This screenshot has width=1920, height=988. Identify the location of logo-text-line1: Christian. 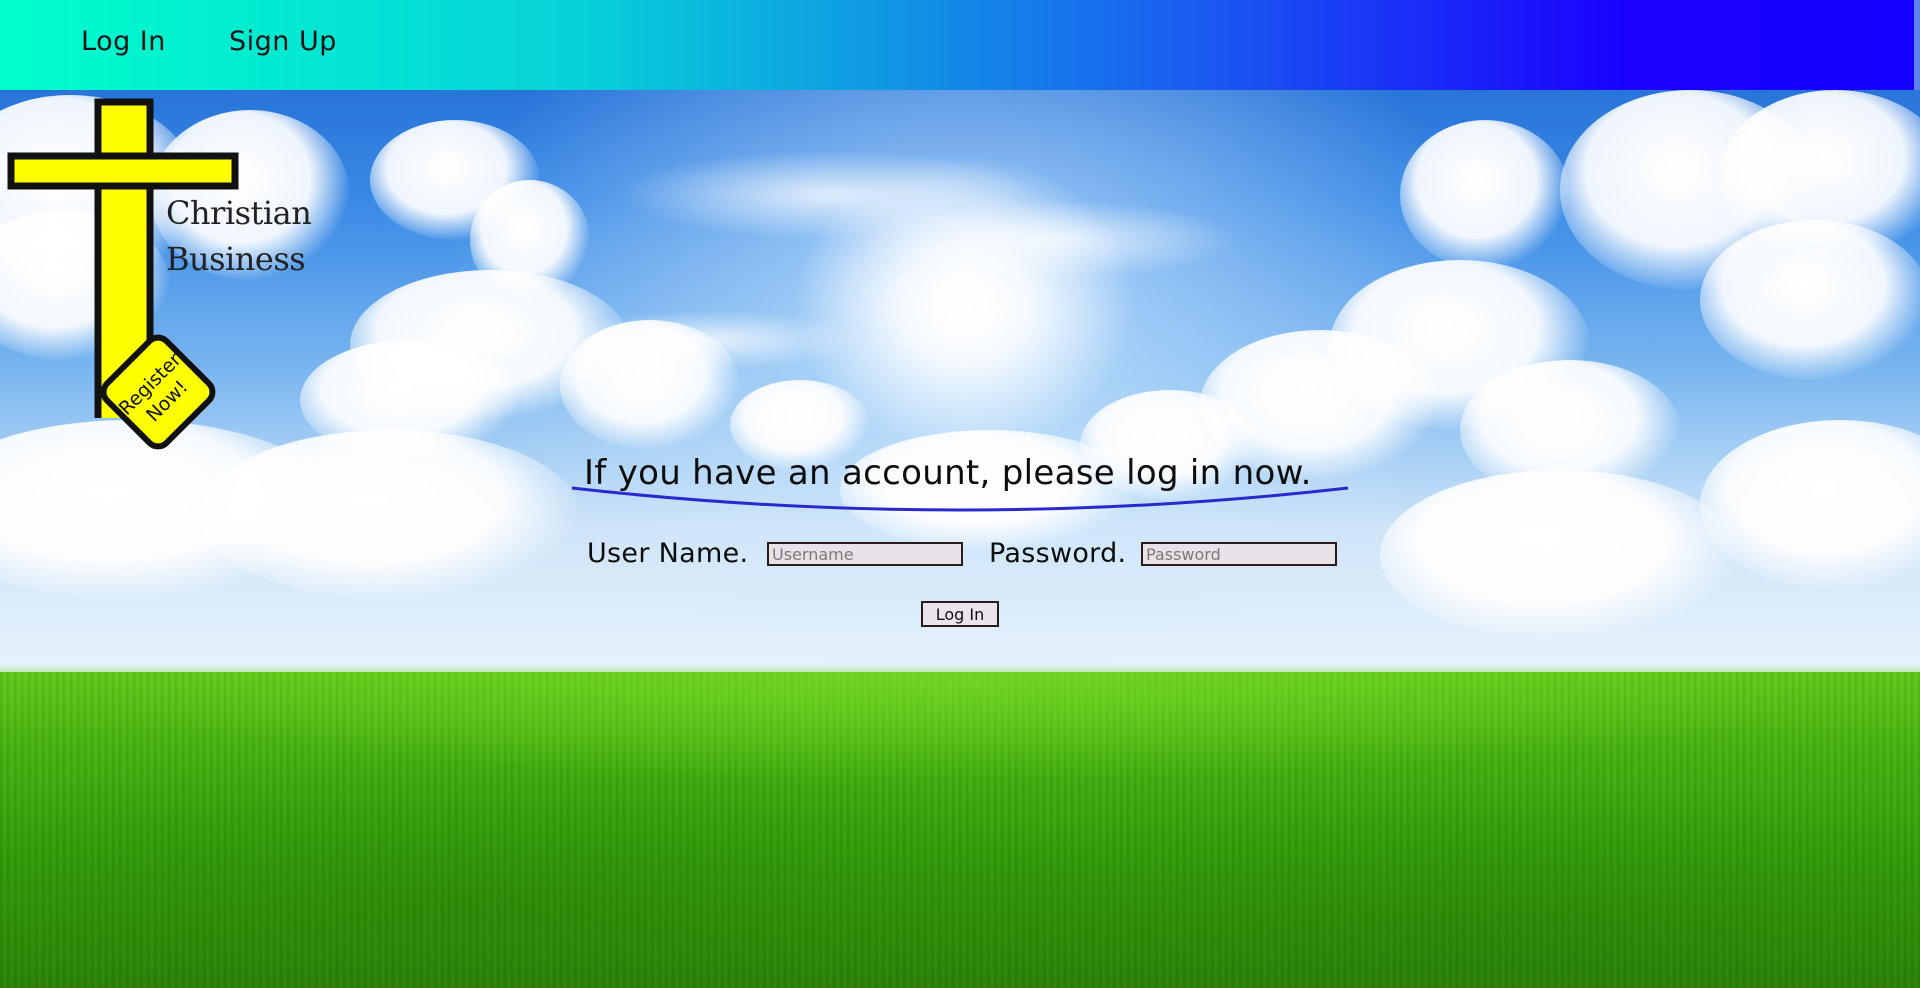
(239, 213).